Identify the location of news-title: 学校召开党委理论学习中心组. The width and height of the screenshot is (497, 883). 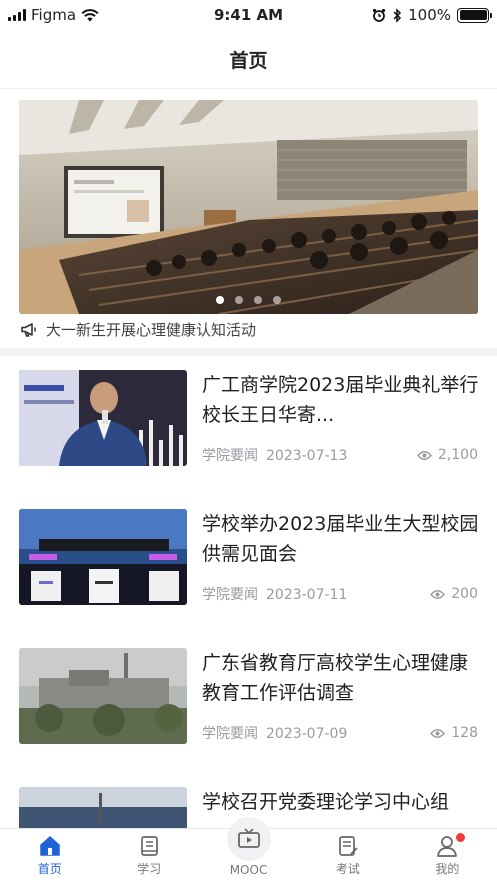
(326, 802).